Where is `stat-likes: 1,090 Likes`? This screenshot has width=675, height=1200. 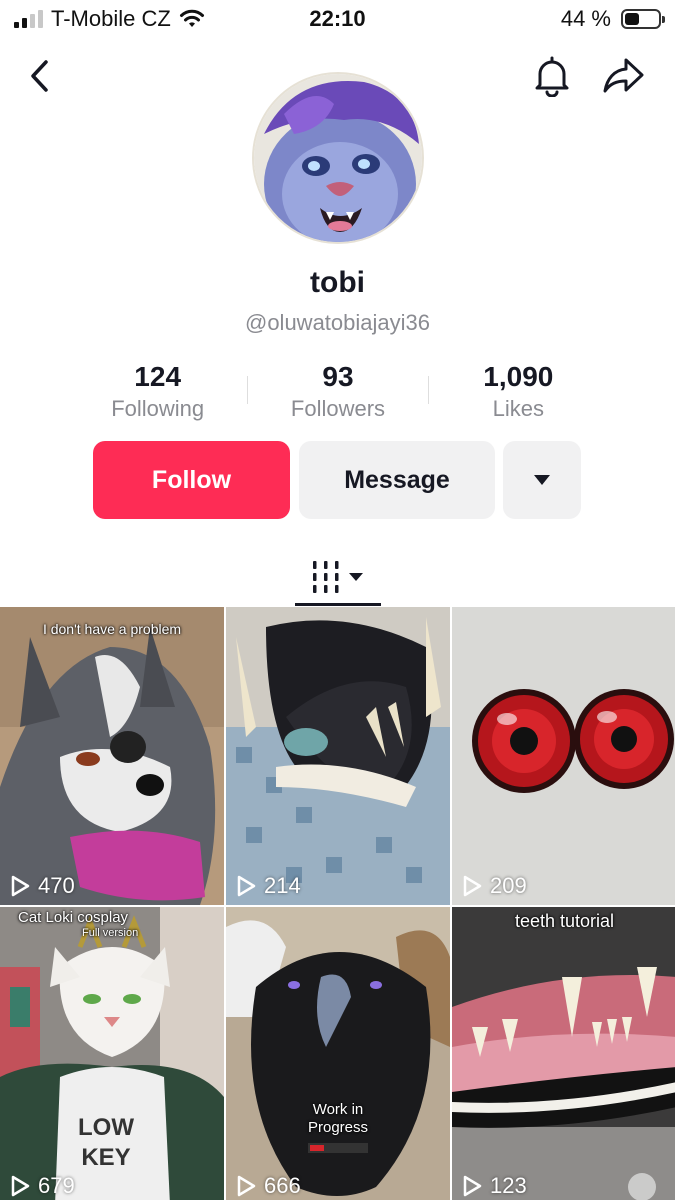
stat-likes: 1,090 Likes is located at coordinates (518, 393).